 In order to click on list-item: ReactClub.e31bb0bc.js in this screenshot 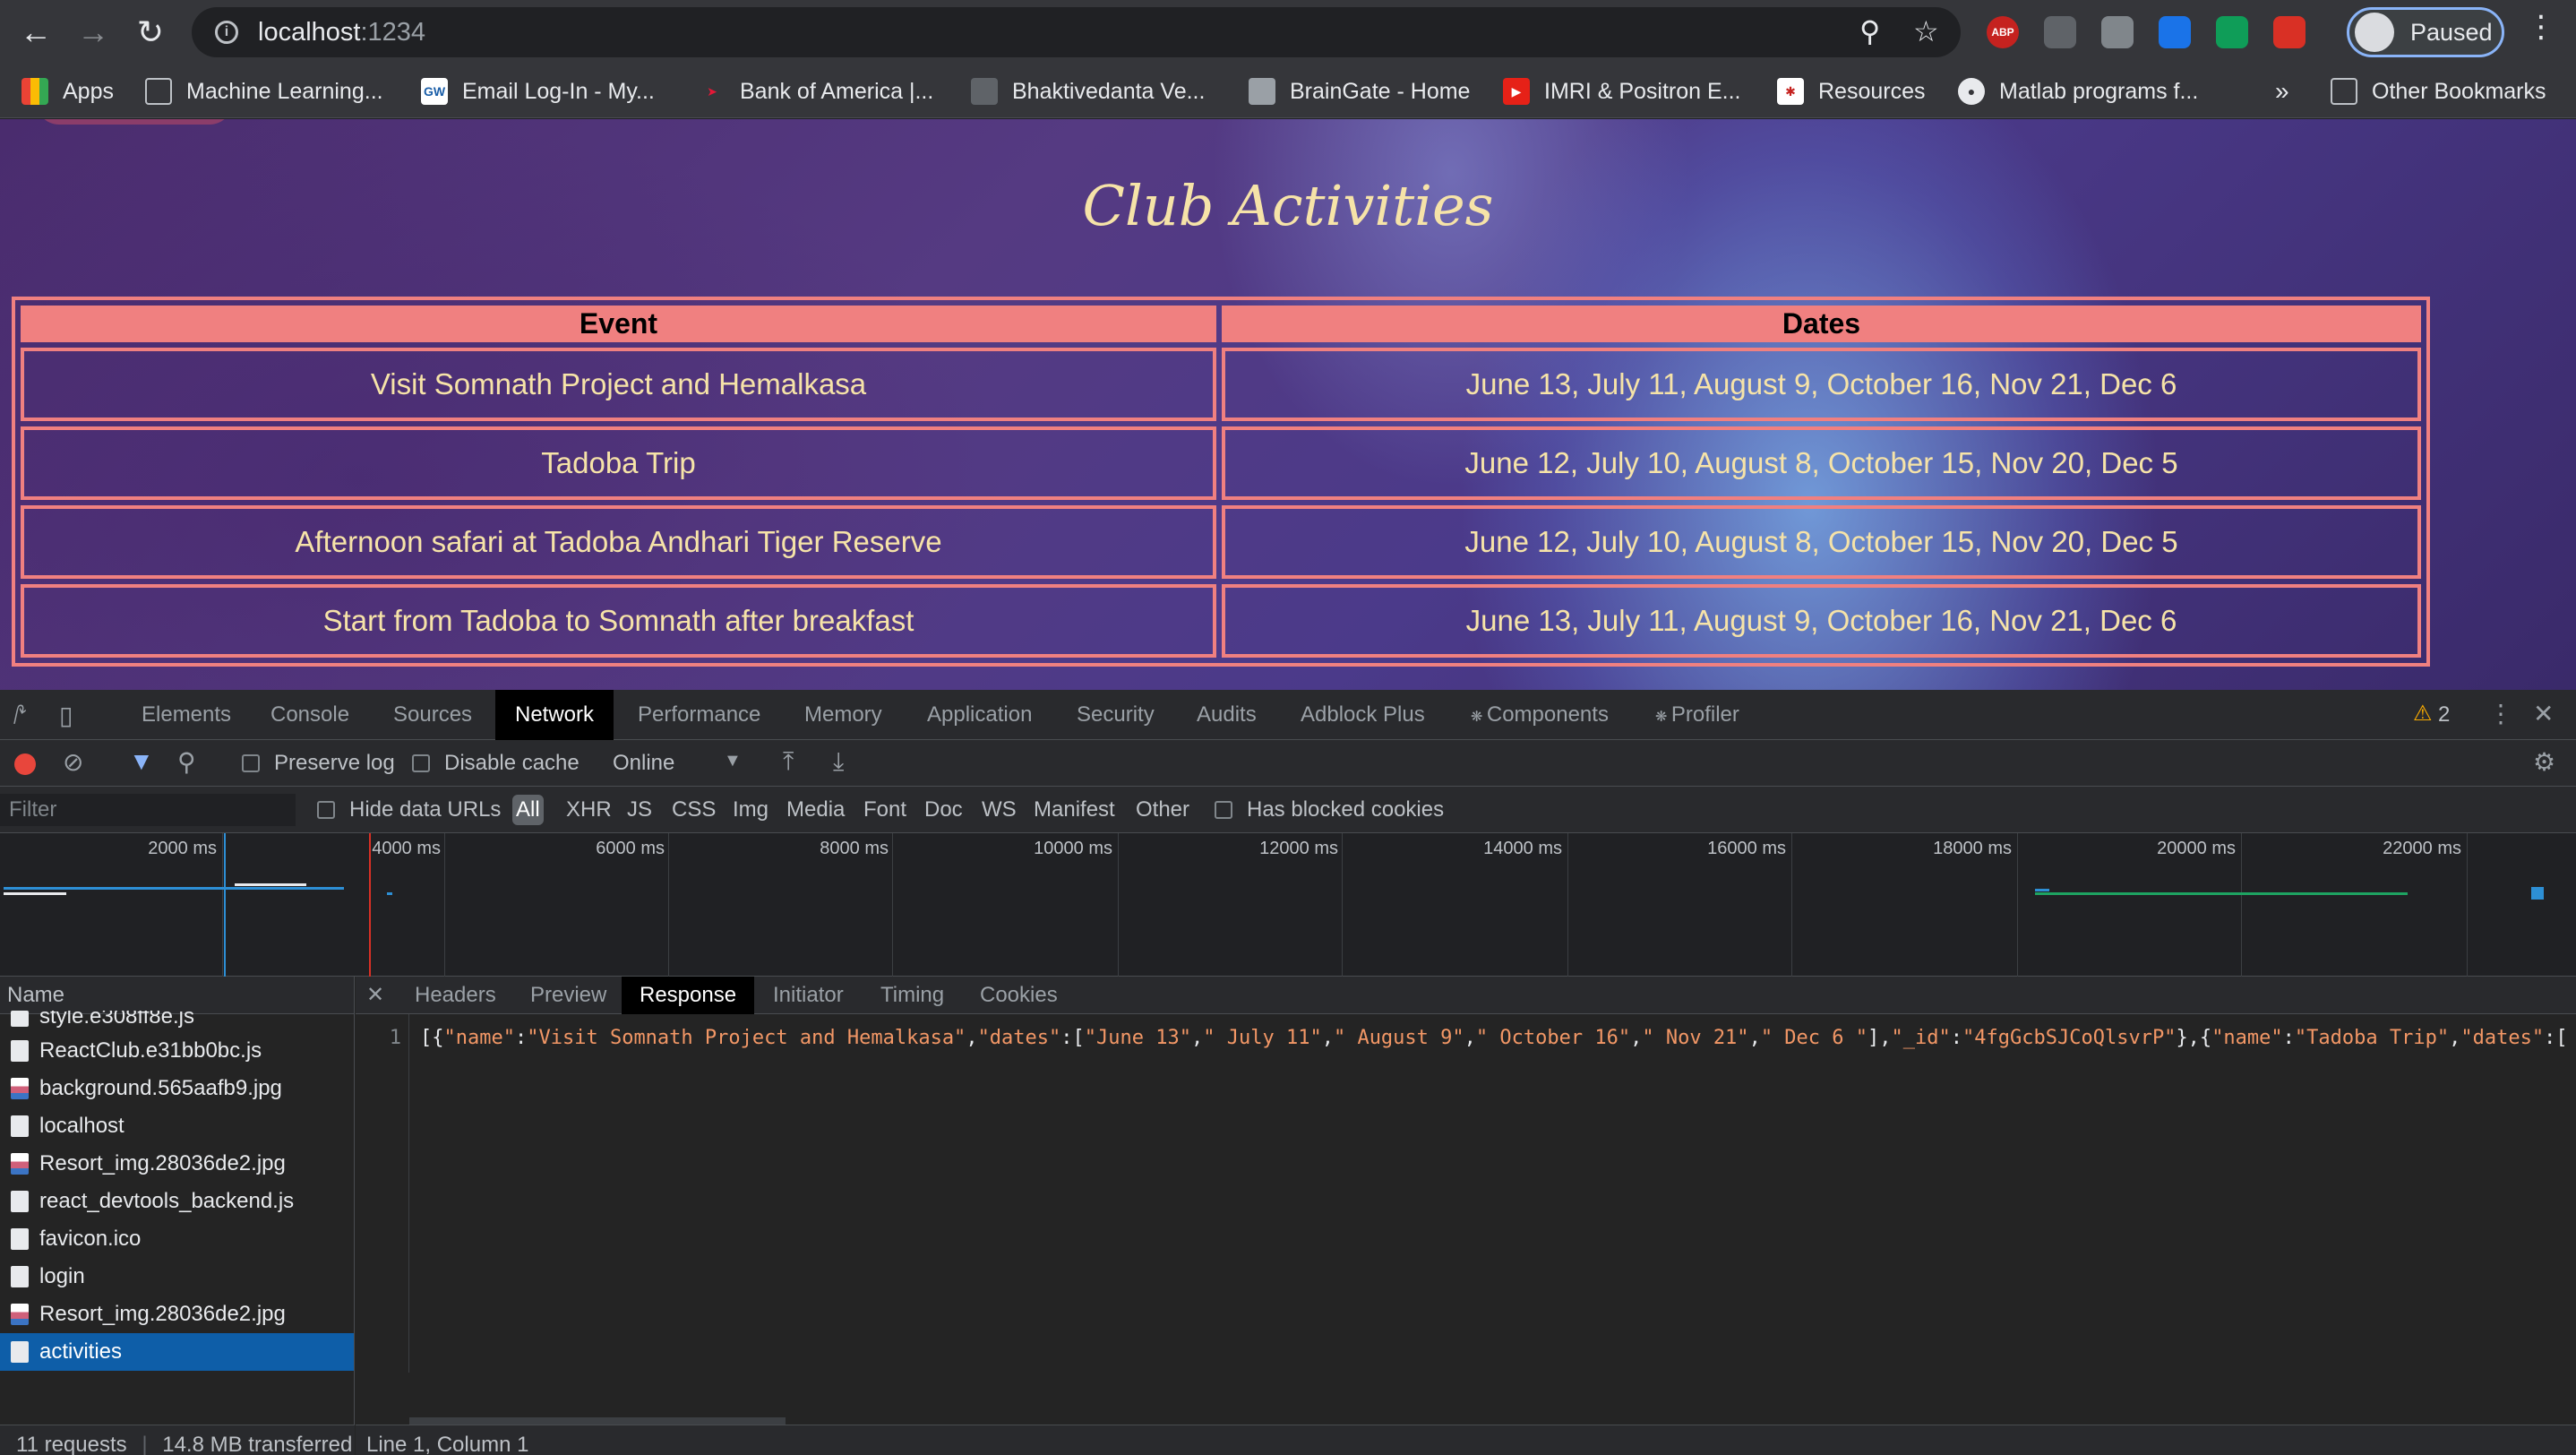, I will do `click(177, 1051)`.